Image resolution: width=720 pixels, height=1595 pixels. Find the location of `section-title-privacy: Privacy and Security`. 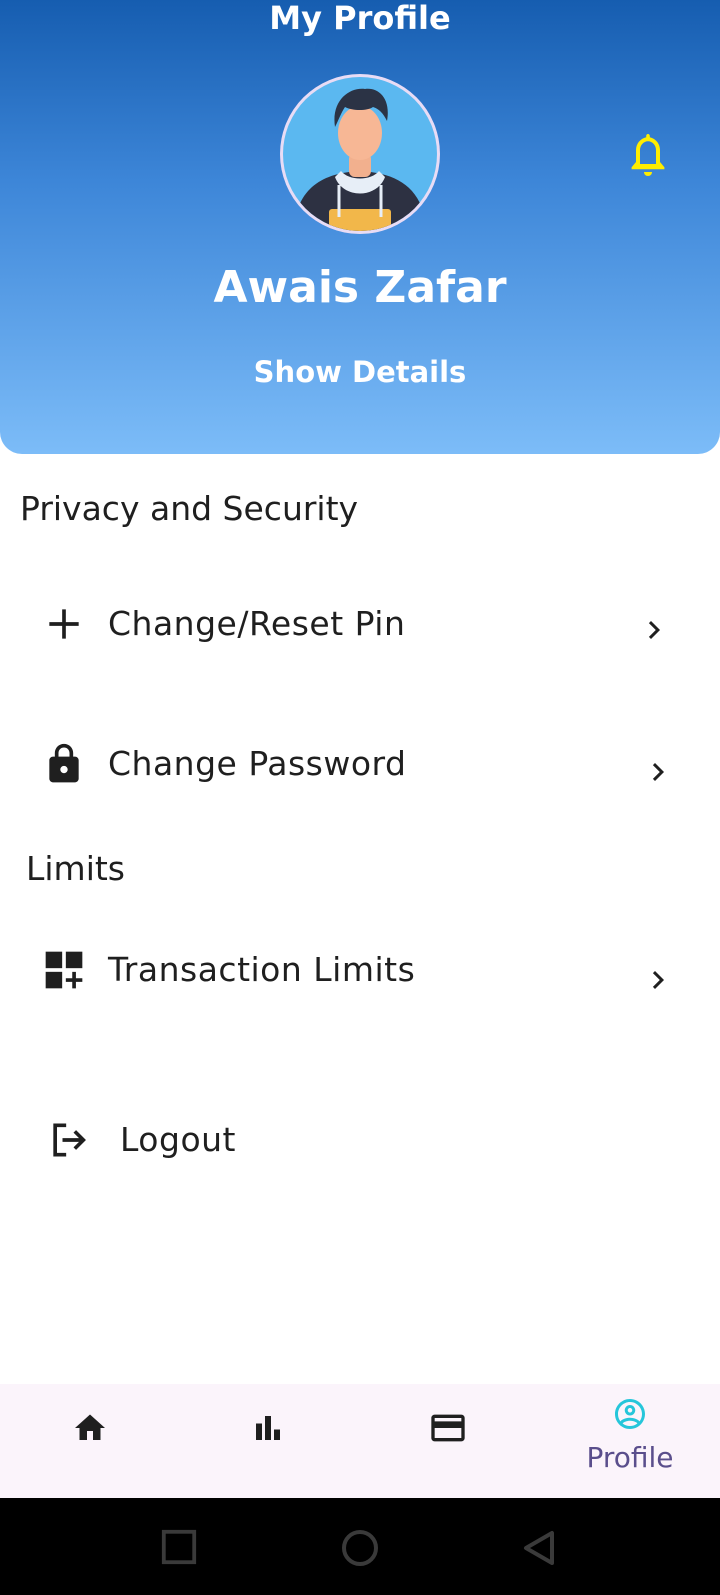

section-title-privacy: Privacy and Security is located at coordinates (189, 508).